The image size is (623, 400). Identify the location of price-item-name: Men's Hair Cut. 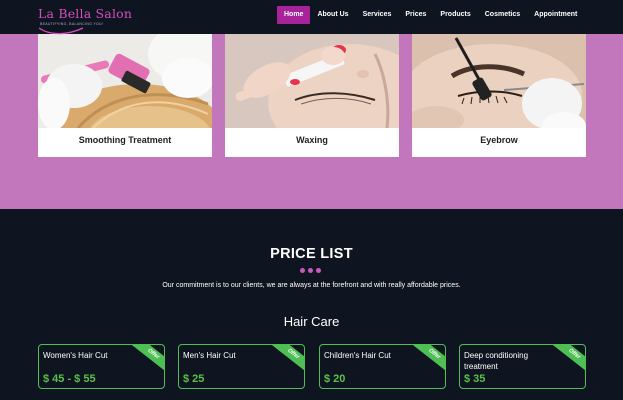
(209, 355).